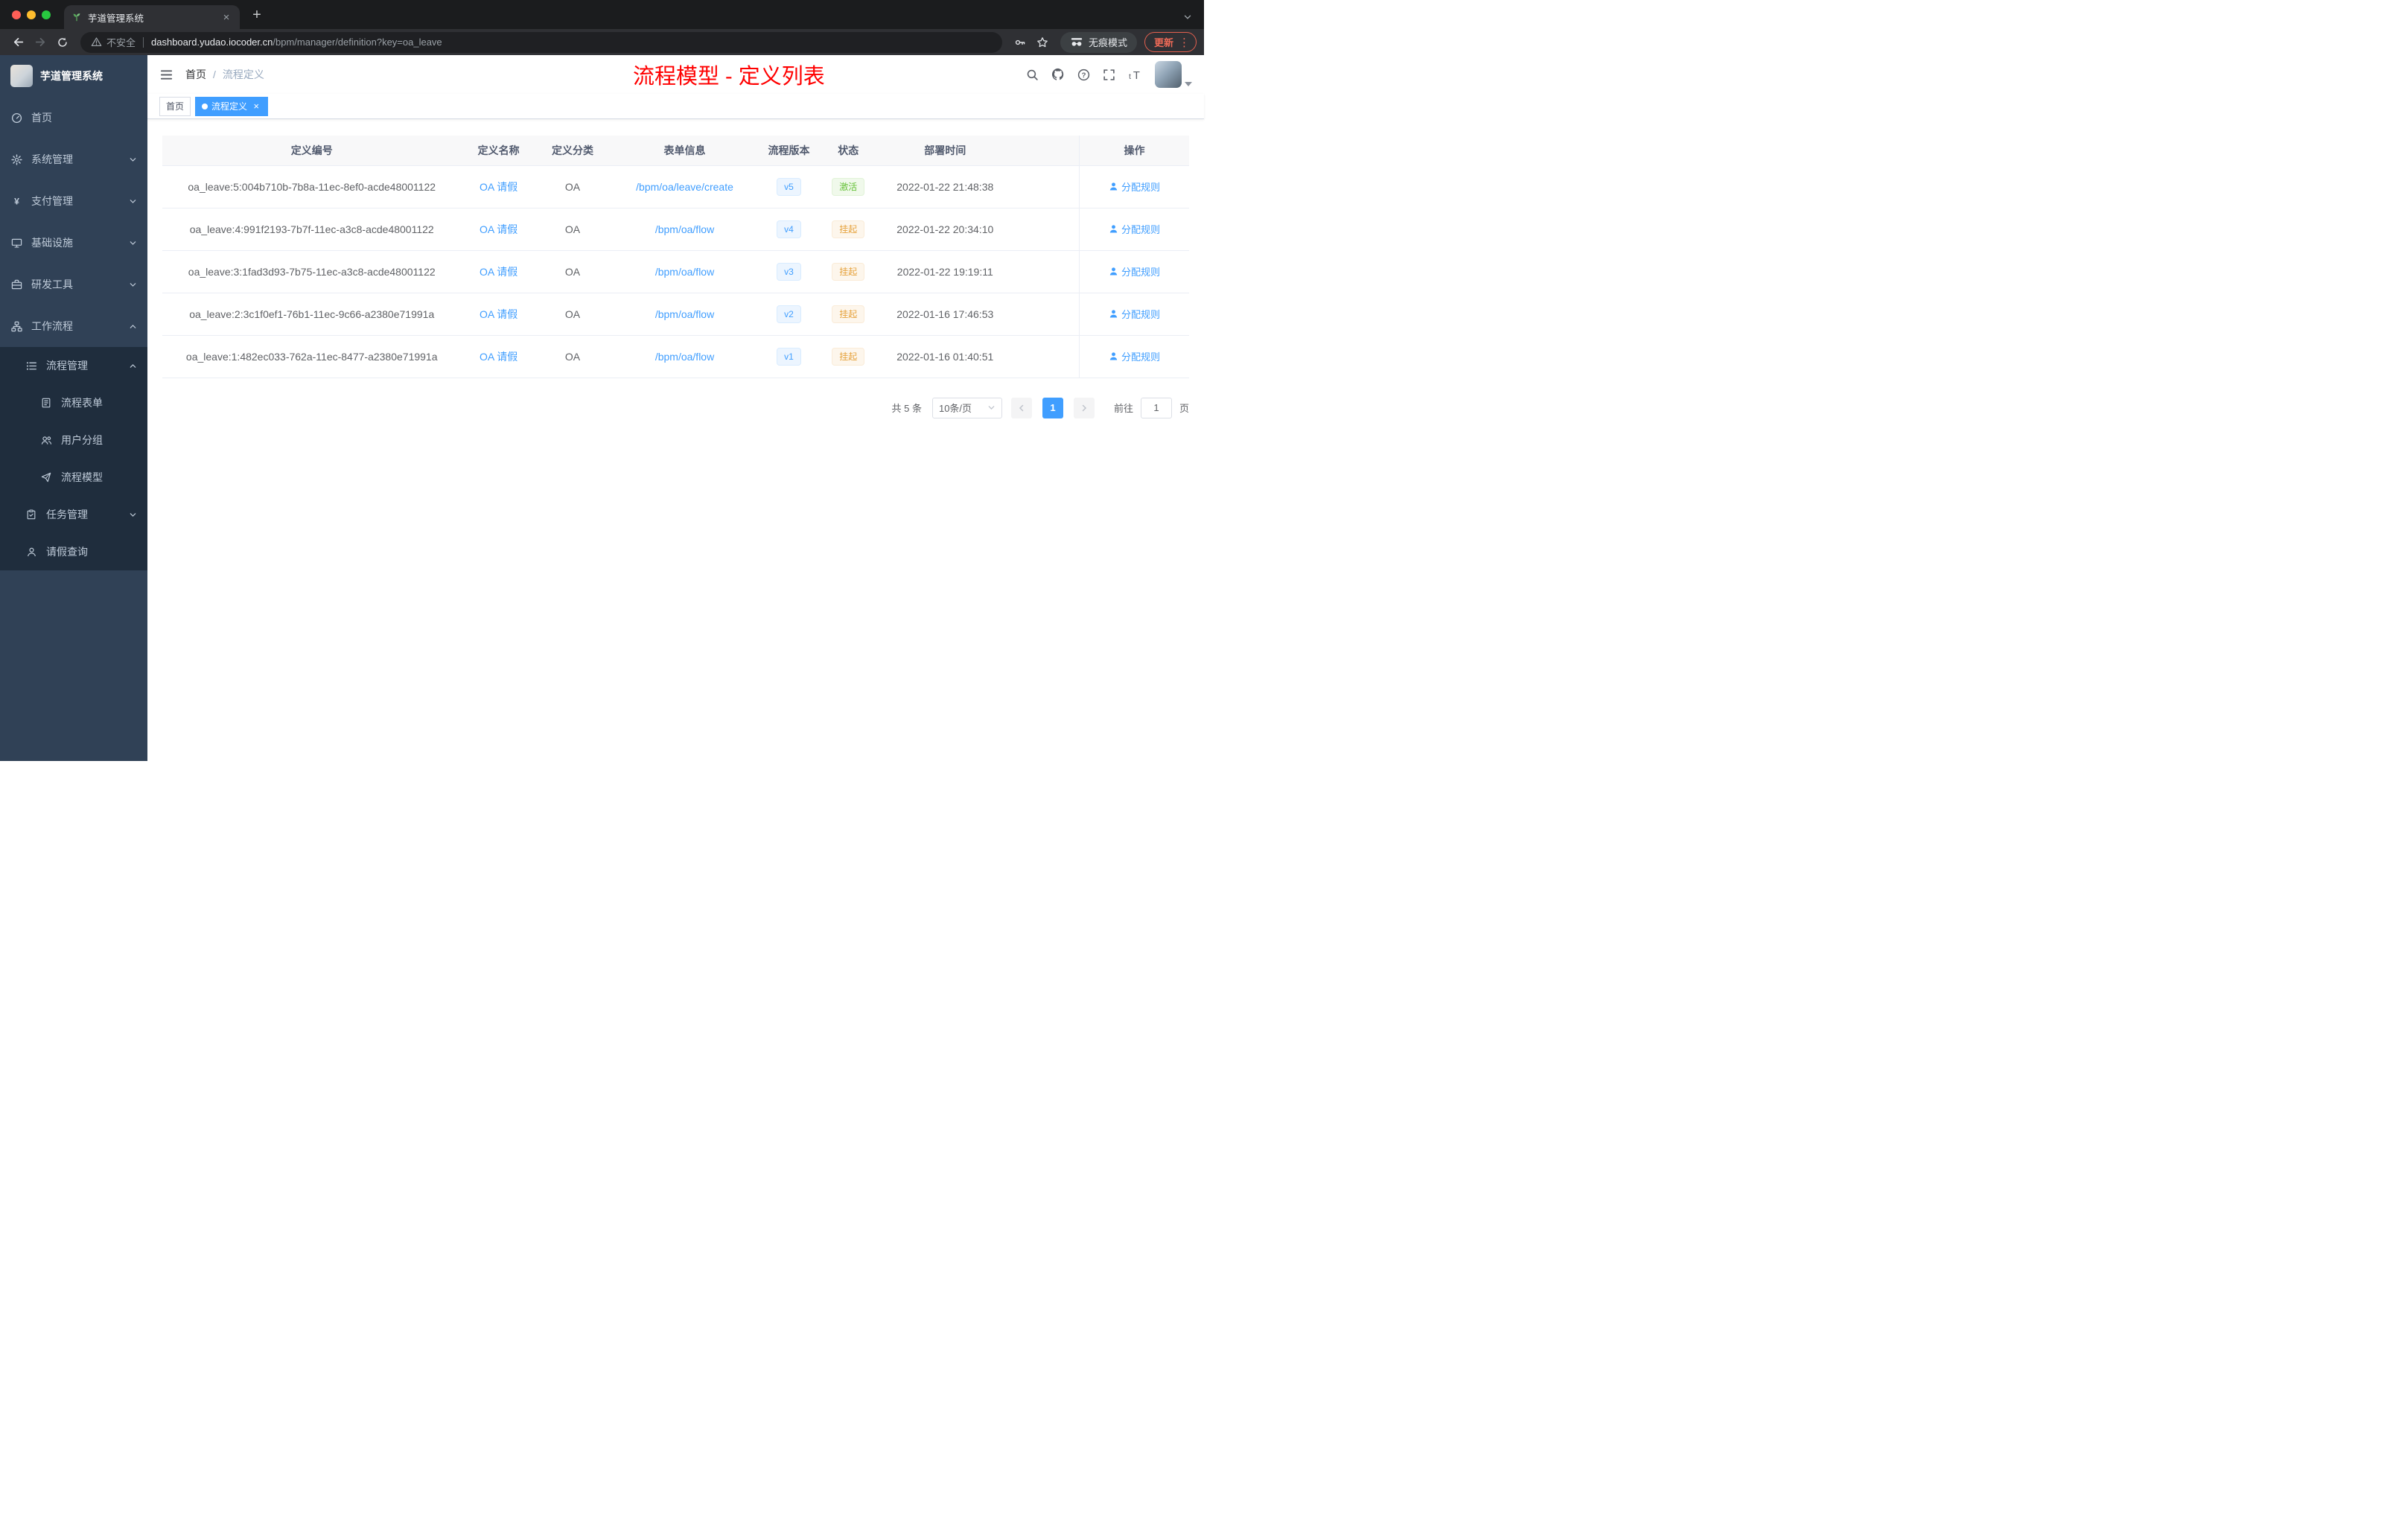  I want to click on infrastructure-icon, so click(16, 243).